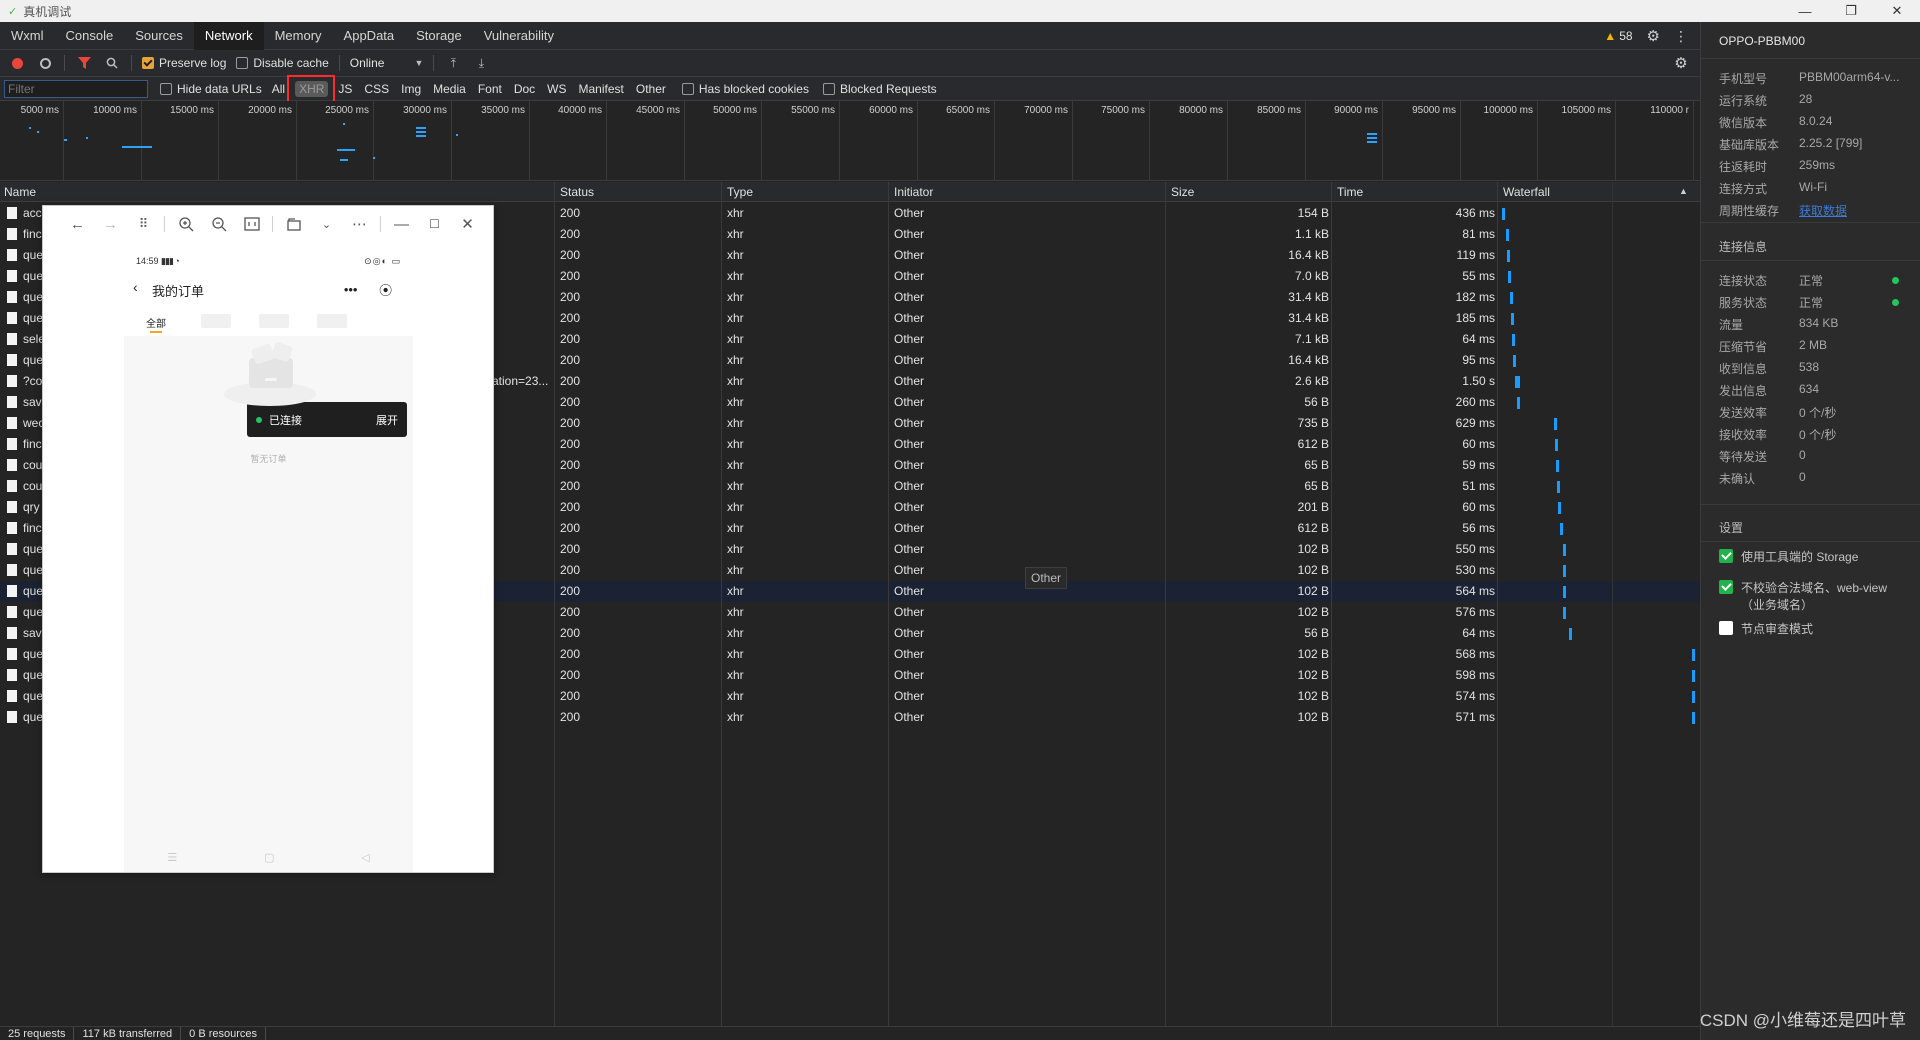 The image size is (1920, 1040). Describe the element at coordinates (1823, 211) in the screenshot. I see `info-link: 获取数据` at that location.